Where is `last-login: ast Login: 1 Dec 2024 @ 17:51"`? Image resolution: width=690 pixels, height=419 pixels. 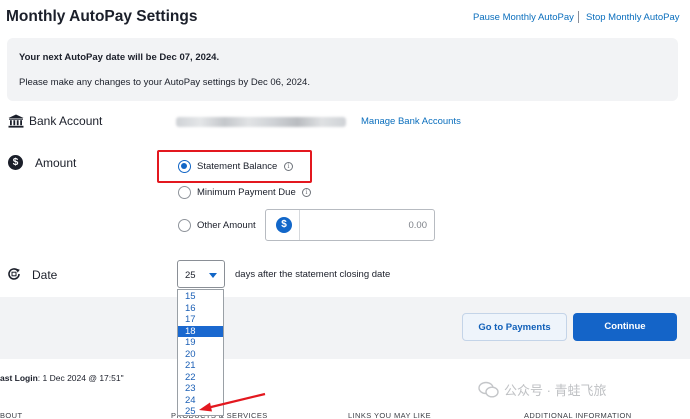 last-login: ast Login: 1 Dec 2024 @ 17:51" is located at coordinates (62, 378).